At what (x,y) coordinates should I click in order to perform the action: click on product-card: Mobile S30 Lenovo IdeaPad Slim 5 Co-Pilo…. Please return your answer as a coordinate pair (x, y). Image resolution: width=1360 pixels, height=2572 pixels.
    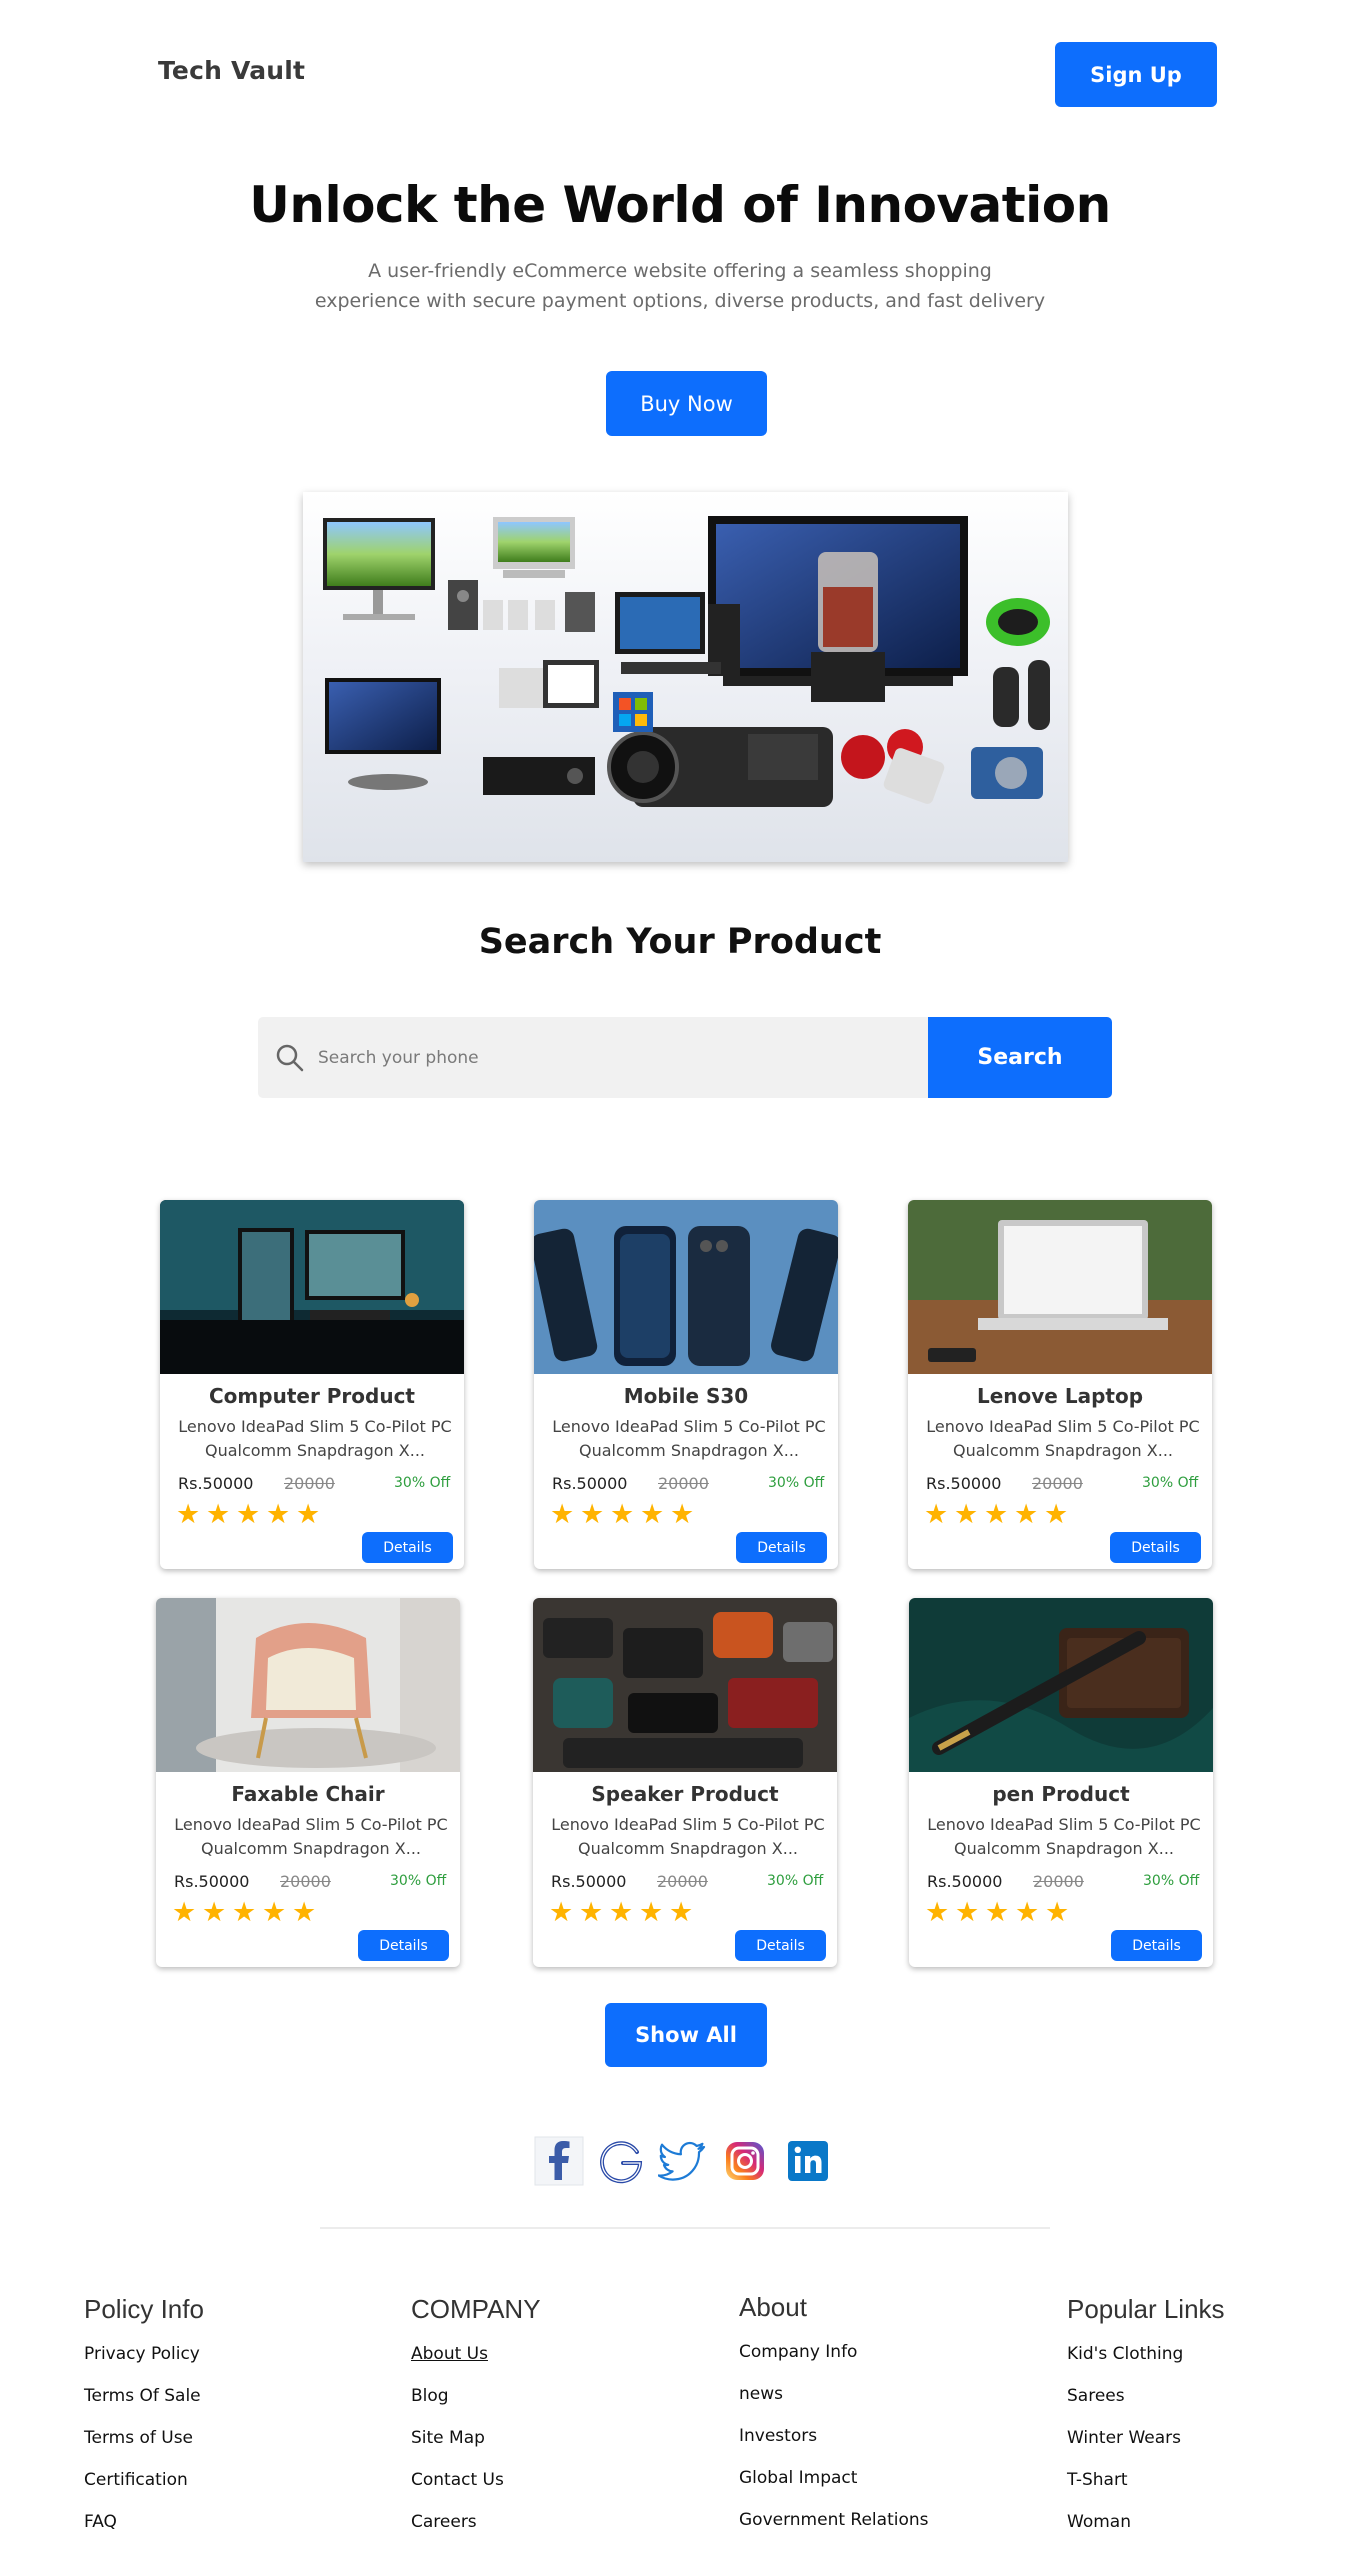
    Looking at the image, I should click on (686, 1384).